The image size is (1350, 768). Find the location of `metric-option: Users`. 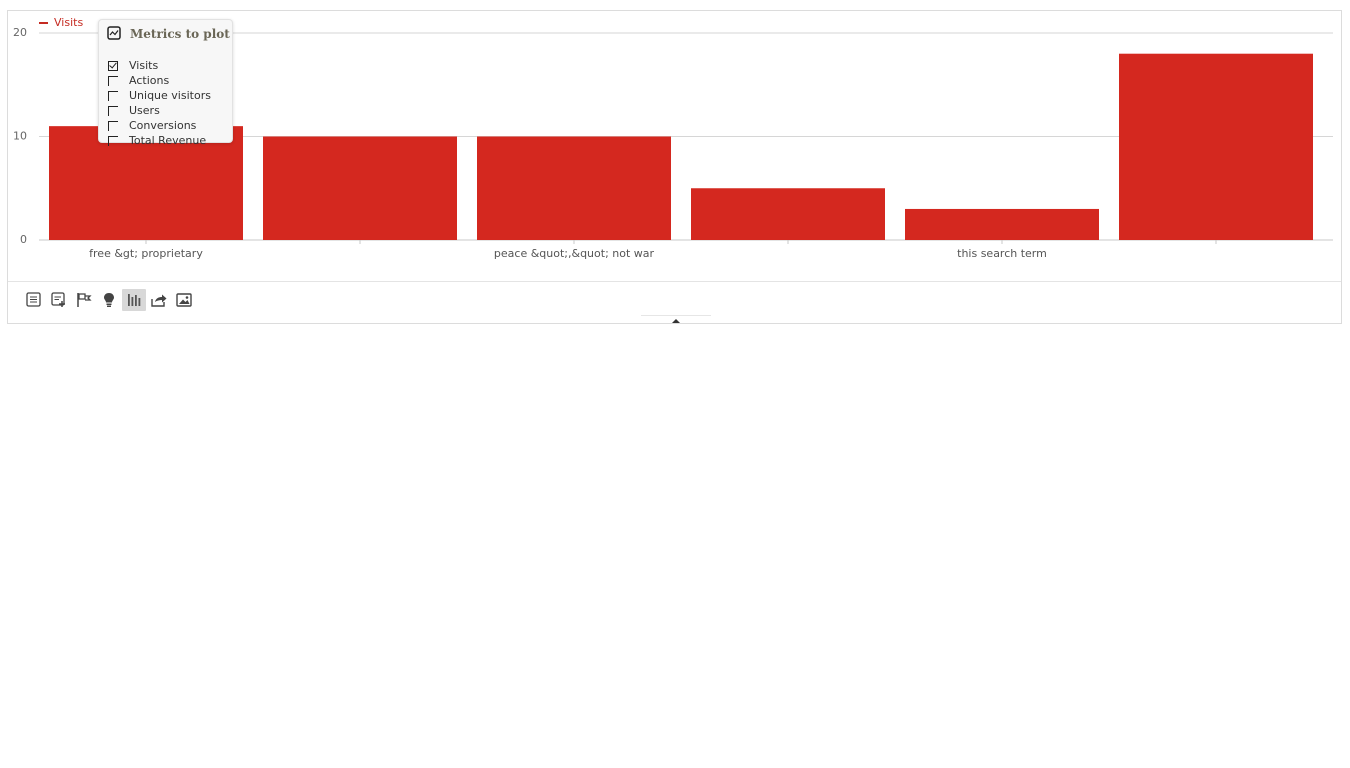

metric-option: Users is located at coordinates (134, 110).